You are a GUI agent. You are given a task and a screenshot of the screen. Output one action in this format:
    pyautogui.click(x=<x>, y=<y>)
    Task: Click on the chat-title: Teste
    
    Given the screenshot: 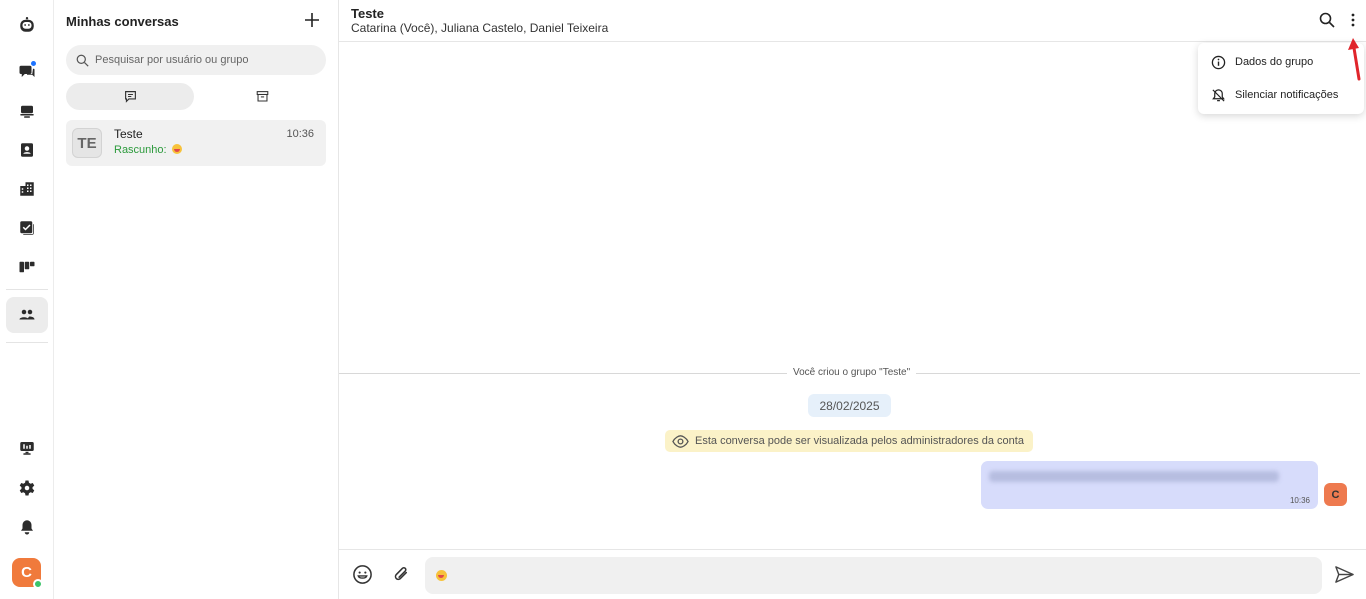 What is the action you would take?
    pyautogui.click(x=367, y=13)
    